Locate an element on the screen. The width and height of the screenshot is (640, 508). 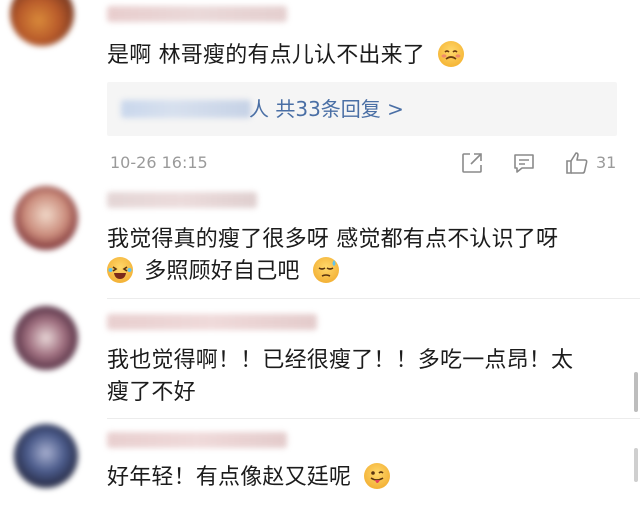
comment-text-2-line2-row: 多照顾好自己吧 is located at coordinates (332, 272).